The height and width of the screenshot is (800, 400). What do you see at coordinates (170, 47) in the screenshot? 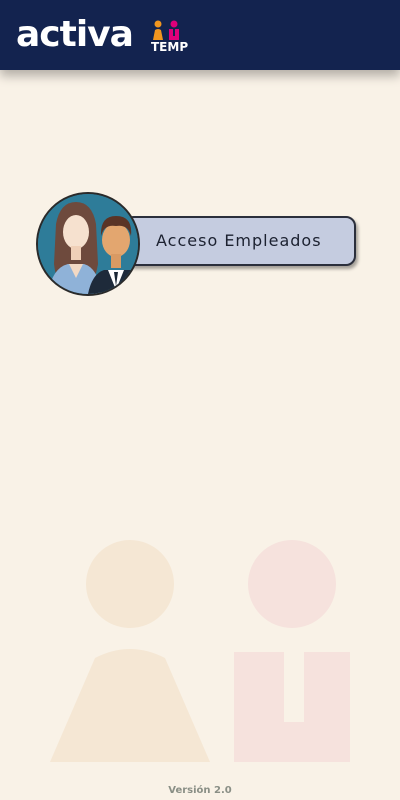
I see `logo-subtitle: TEMP` at bounding box center [170, 47].